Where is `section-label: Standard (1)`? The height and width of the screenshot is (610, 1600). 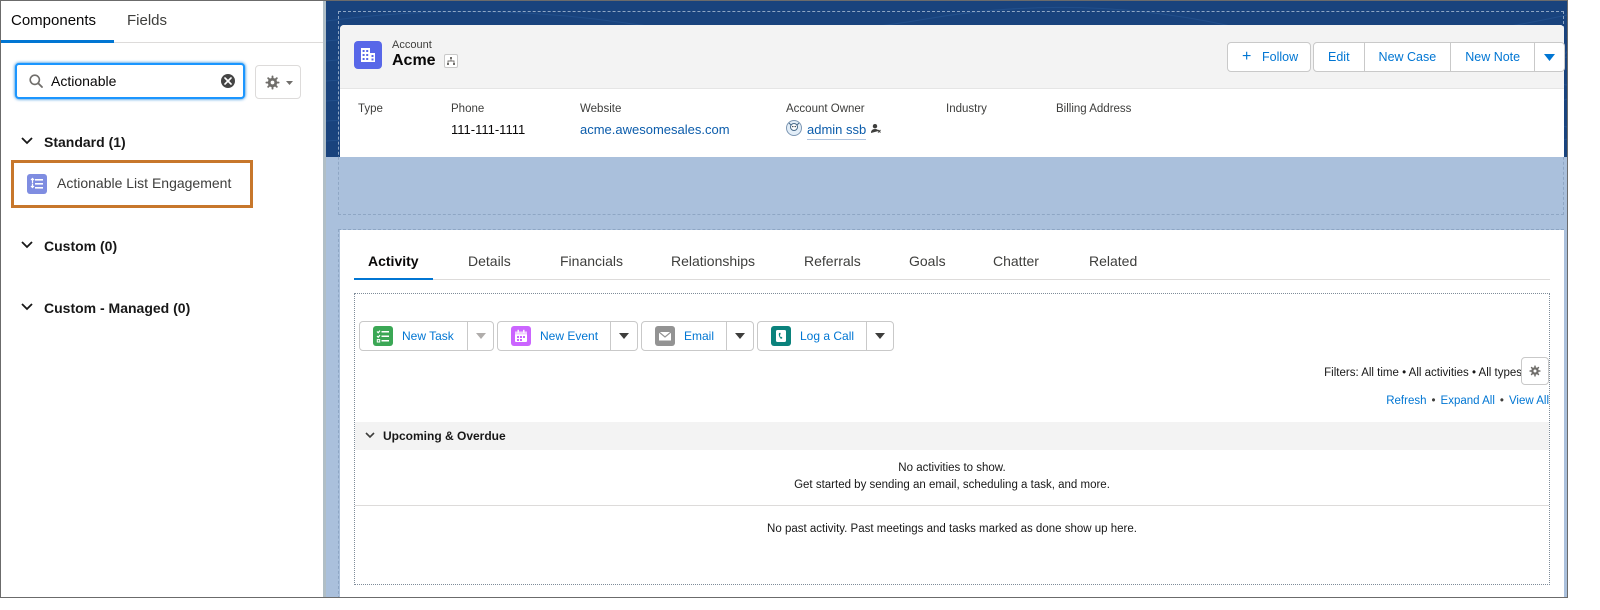
section-label: Standard (1) is located at coordinates (85, 142).